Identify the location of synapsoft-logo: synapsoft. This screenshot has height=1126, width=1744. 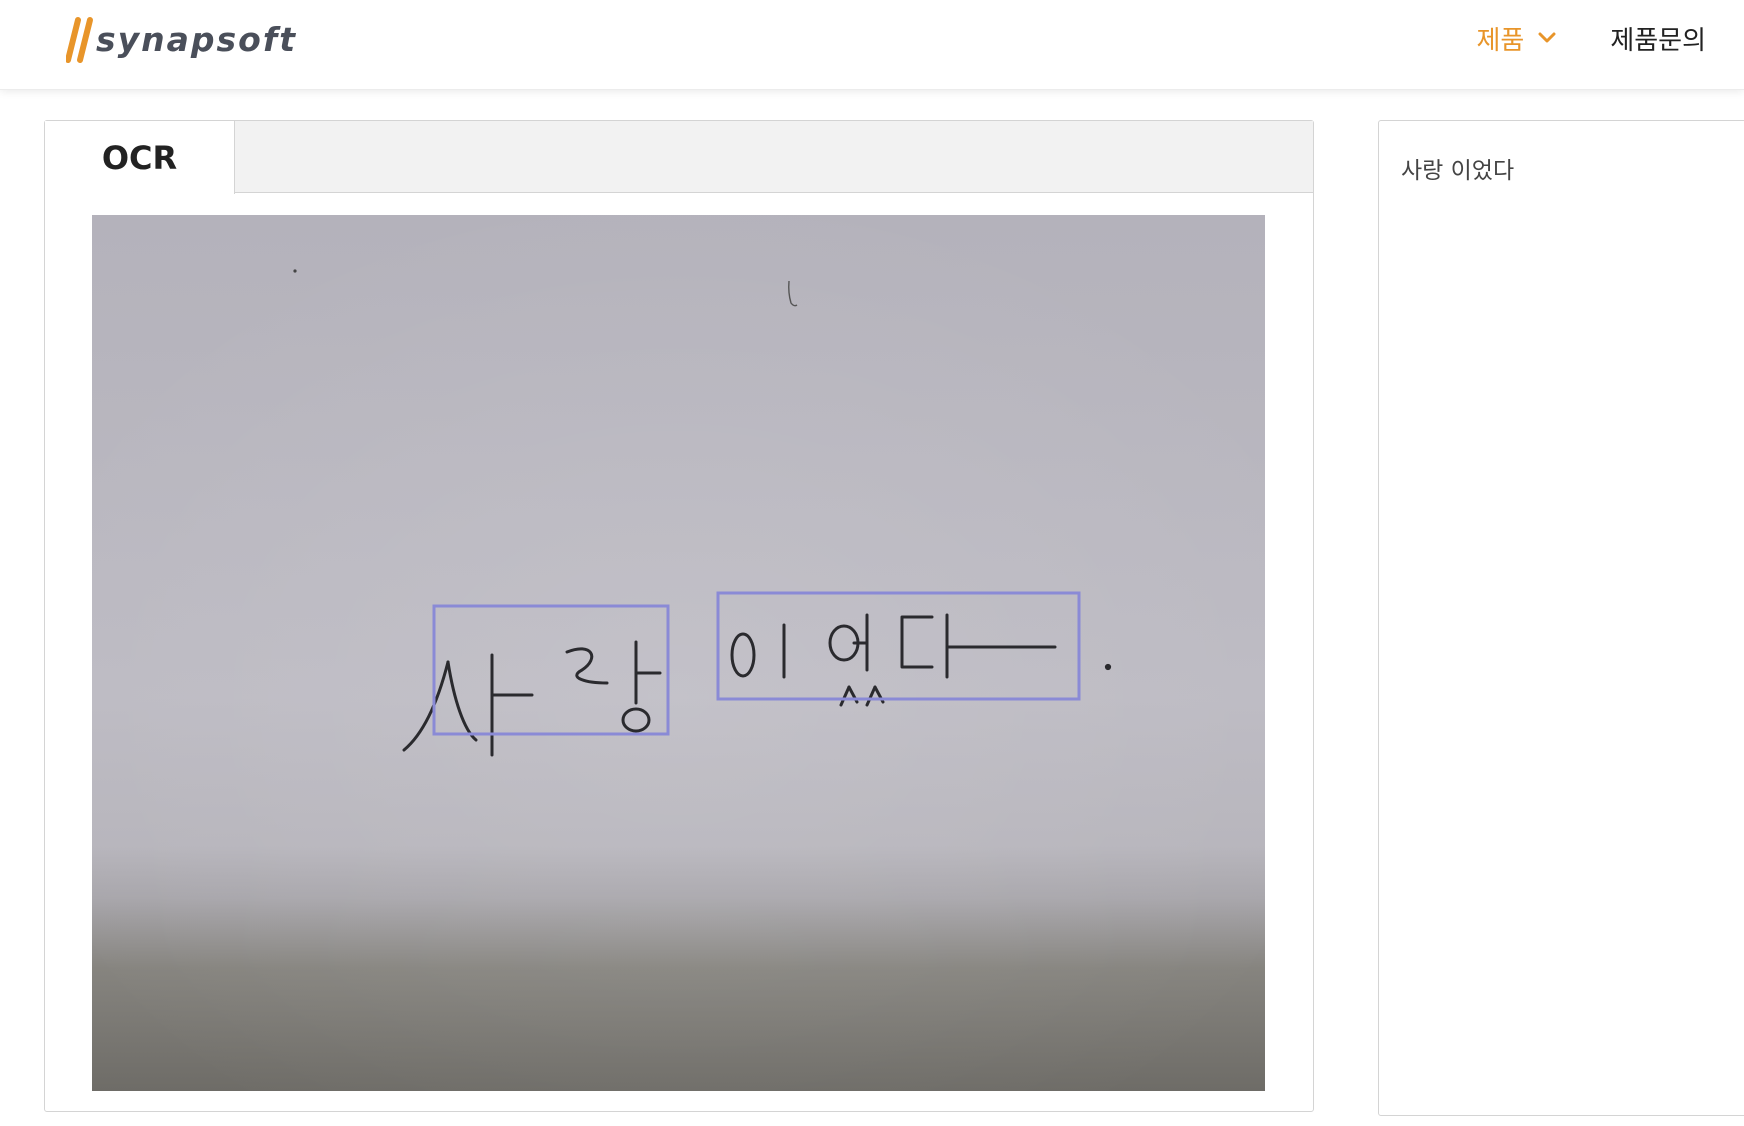
(181, 39).